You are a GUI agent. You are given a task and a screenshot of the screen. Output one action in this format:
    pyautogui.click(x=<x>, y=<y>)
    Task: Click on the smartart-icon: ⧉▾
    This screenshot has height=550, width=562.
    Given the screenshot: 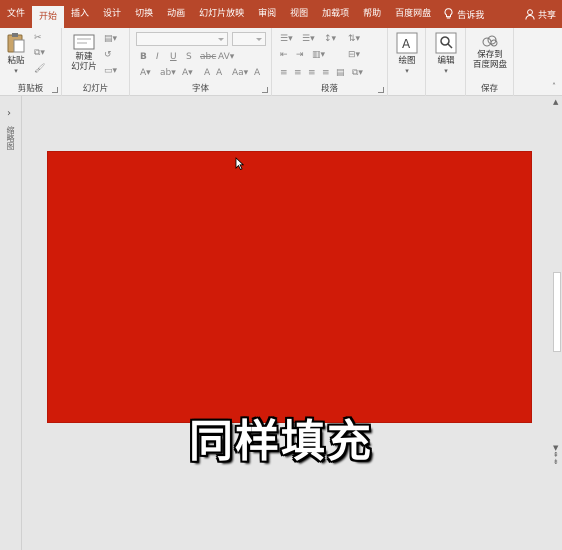 What is the action you would take?
    pyautogui.click(x=357, y=73)
    